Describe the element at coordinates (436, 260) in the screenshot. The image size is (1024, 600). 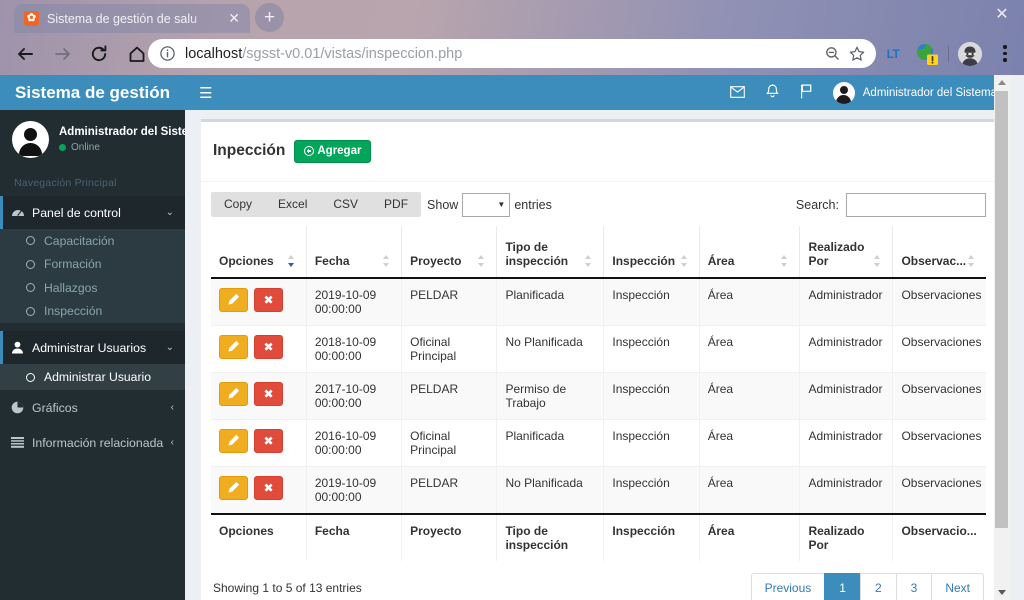
I see `column-header-label: Proyecto` at that location.